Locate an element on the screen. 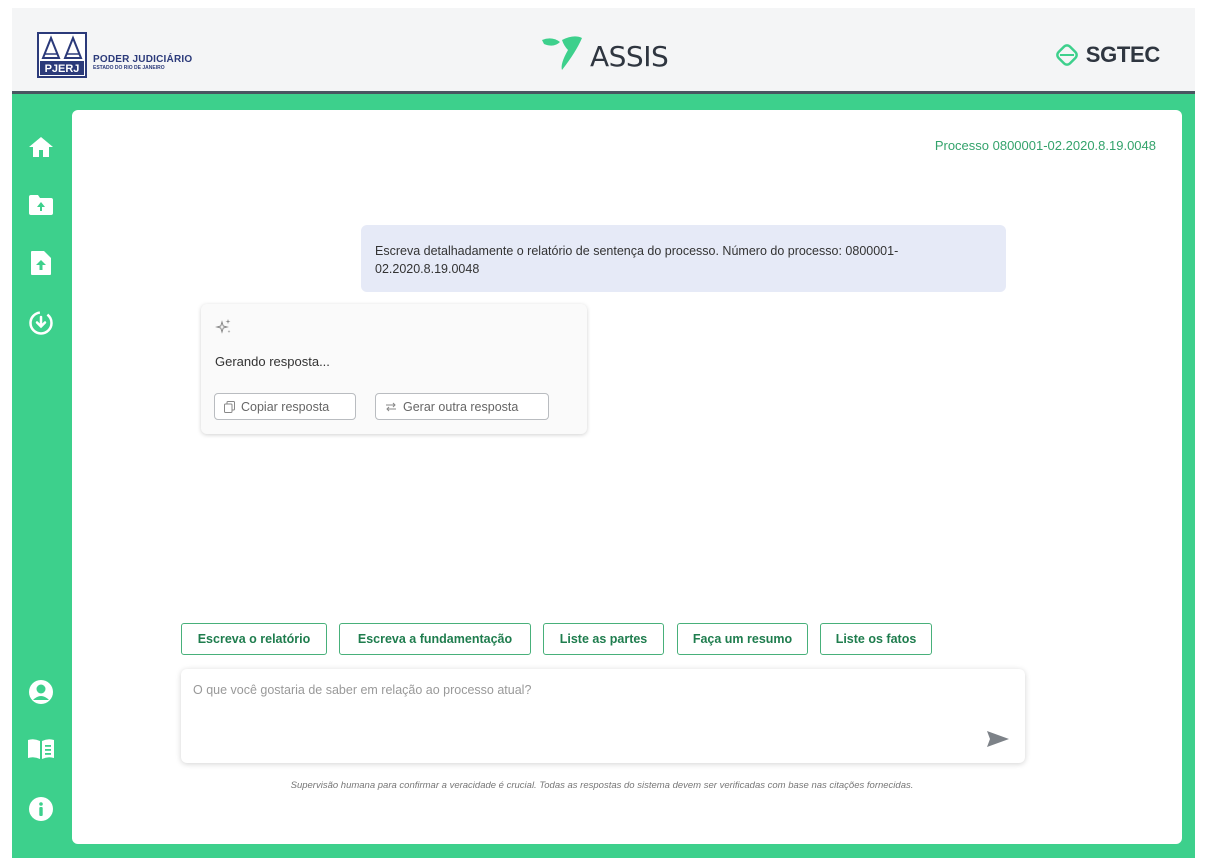 The width and height of the screenshot is (1206, 862). file-upload-icon is located at coordinates (41, 263).